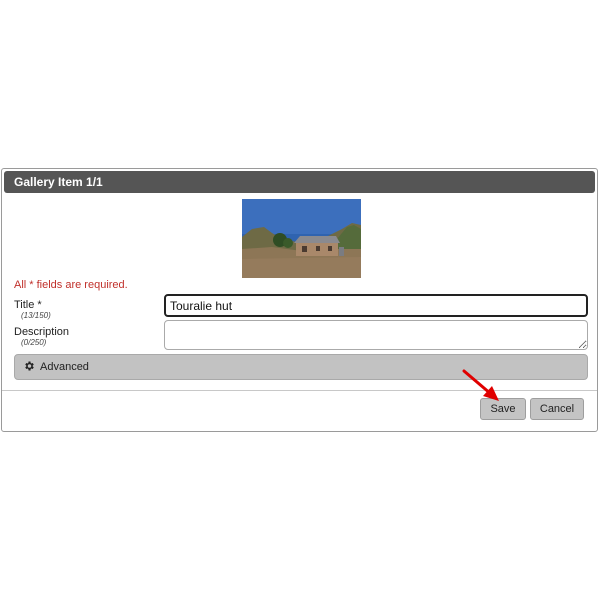  What do you see at coordinates (71, 285) in the screenshot?
I see `required-fields-note: All * fields are required.` at bounding box center [71, 285].